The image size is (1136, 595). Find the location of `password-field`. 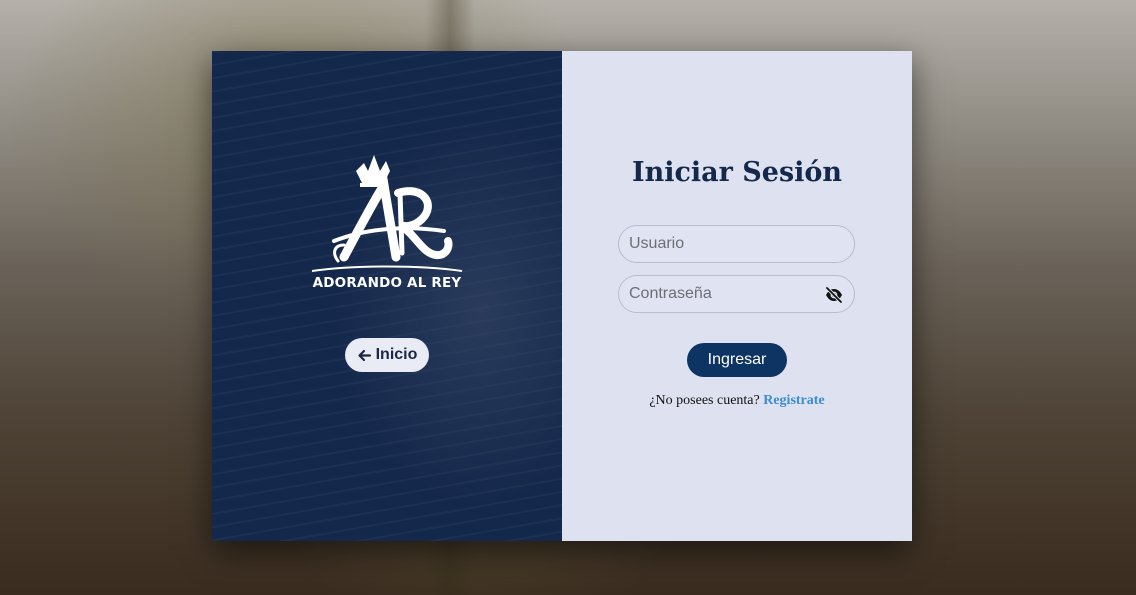

password-field is located at coordinates (736, 294).